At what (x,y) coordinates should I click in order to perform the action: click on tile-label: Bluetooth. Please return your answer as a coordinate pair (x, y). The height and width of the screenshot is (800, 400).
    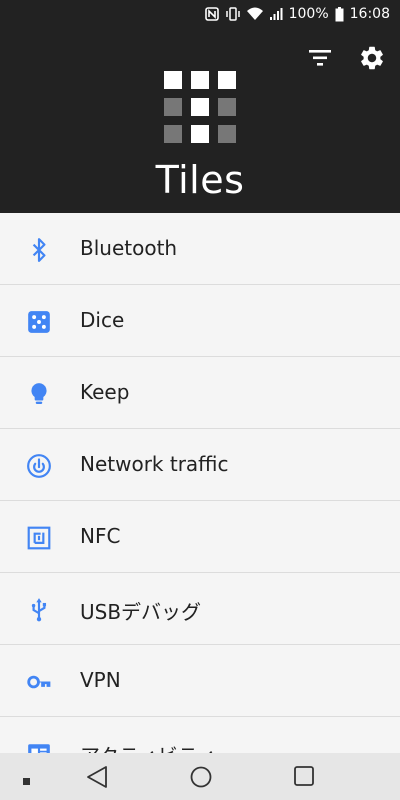
    Looking at the image, I should click on (129, 248).